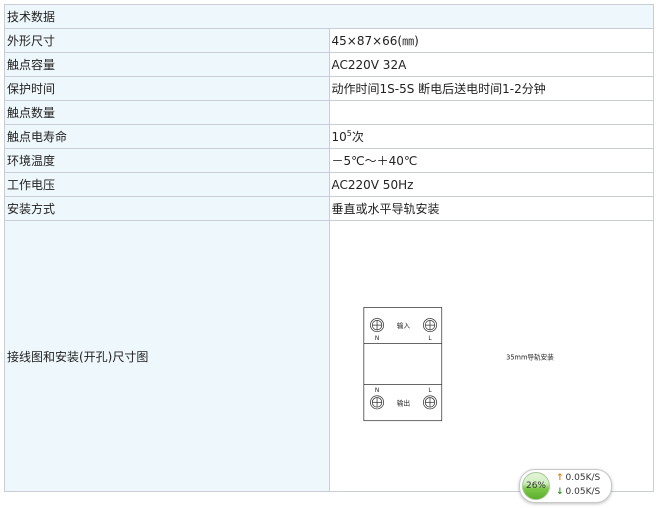 The image size is (658, 508). I want to click on table-title: 技术数据, so click(329, 16).